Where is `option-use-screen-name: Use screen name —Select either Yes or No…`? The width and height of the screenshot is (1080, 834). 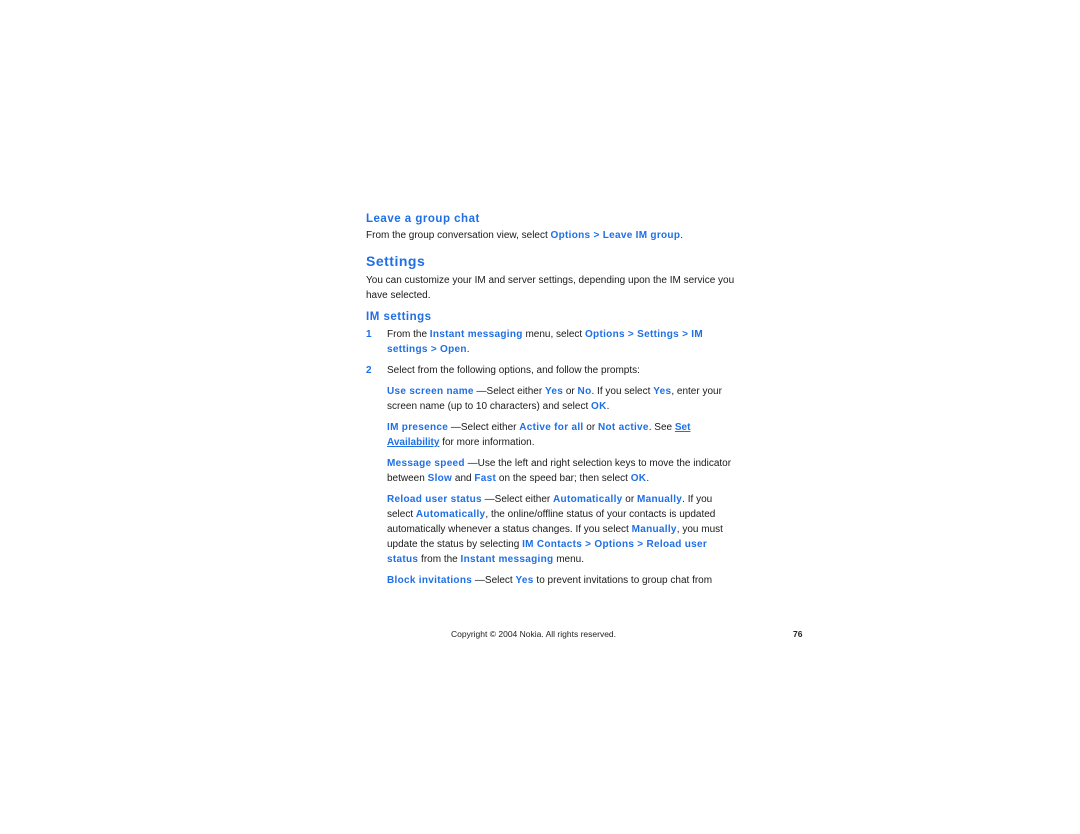
option-use-screen-name: Use screen name —Select either Yes or No… is located at coordinates (554, 399).